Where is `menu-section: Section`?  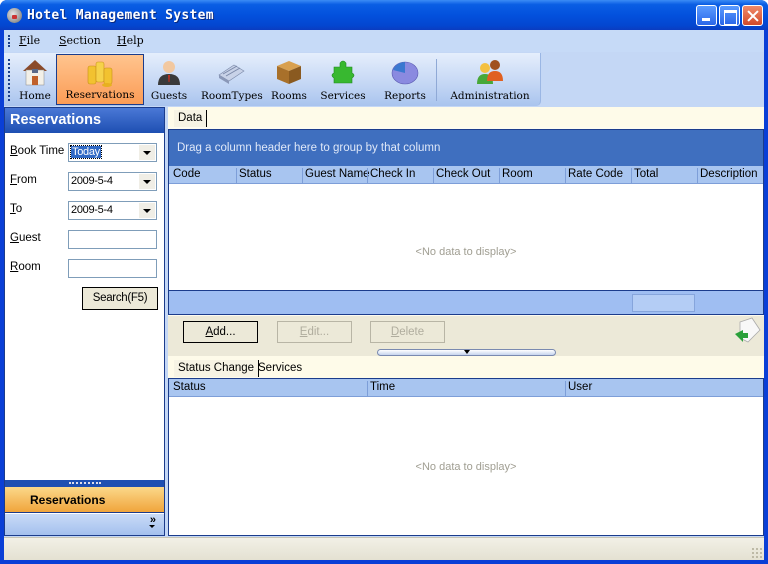
menu-section: Section is located at coordinates (80, 40).